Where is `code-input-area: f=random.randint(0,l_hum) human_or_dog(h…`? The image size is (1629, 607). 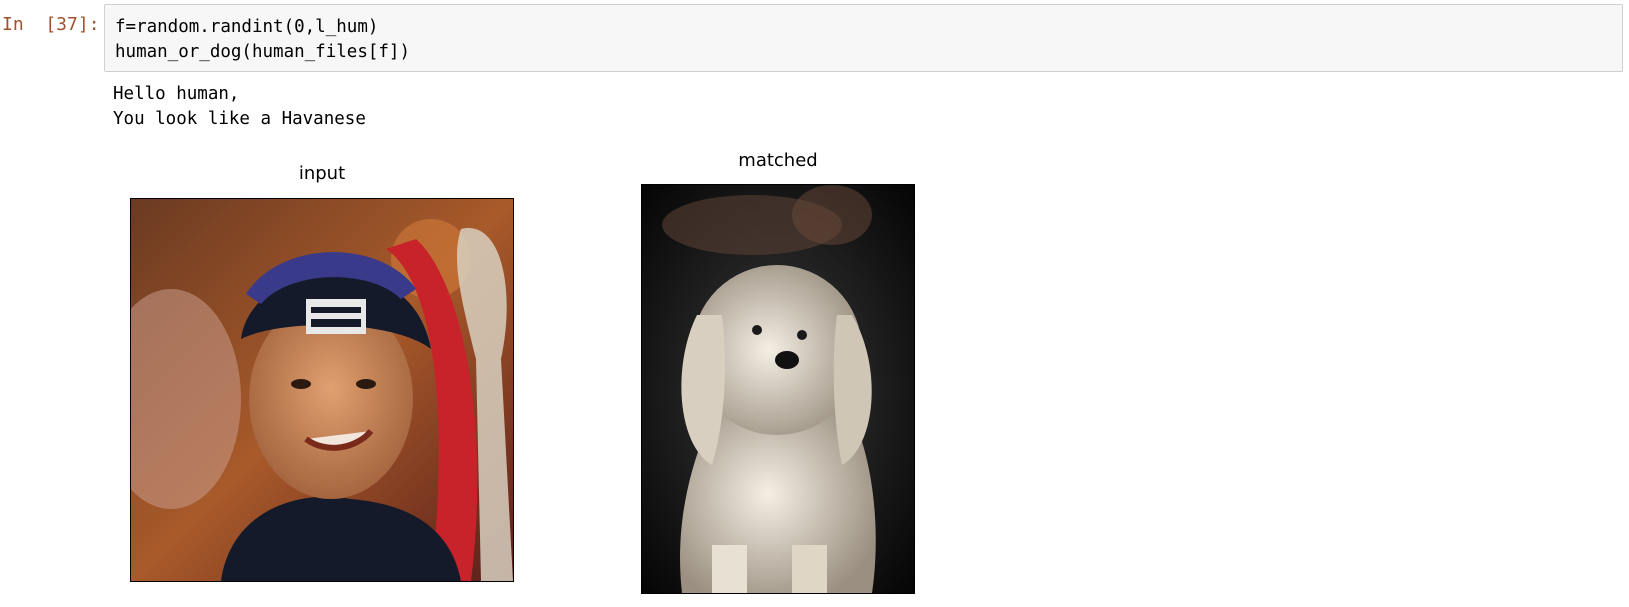 code-input-area: f=random.randint(0,l_hum) human_or_dog(h… is located at coordinates (863, 38).